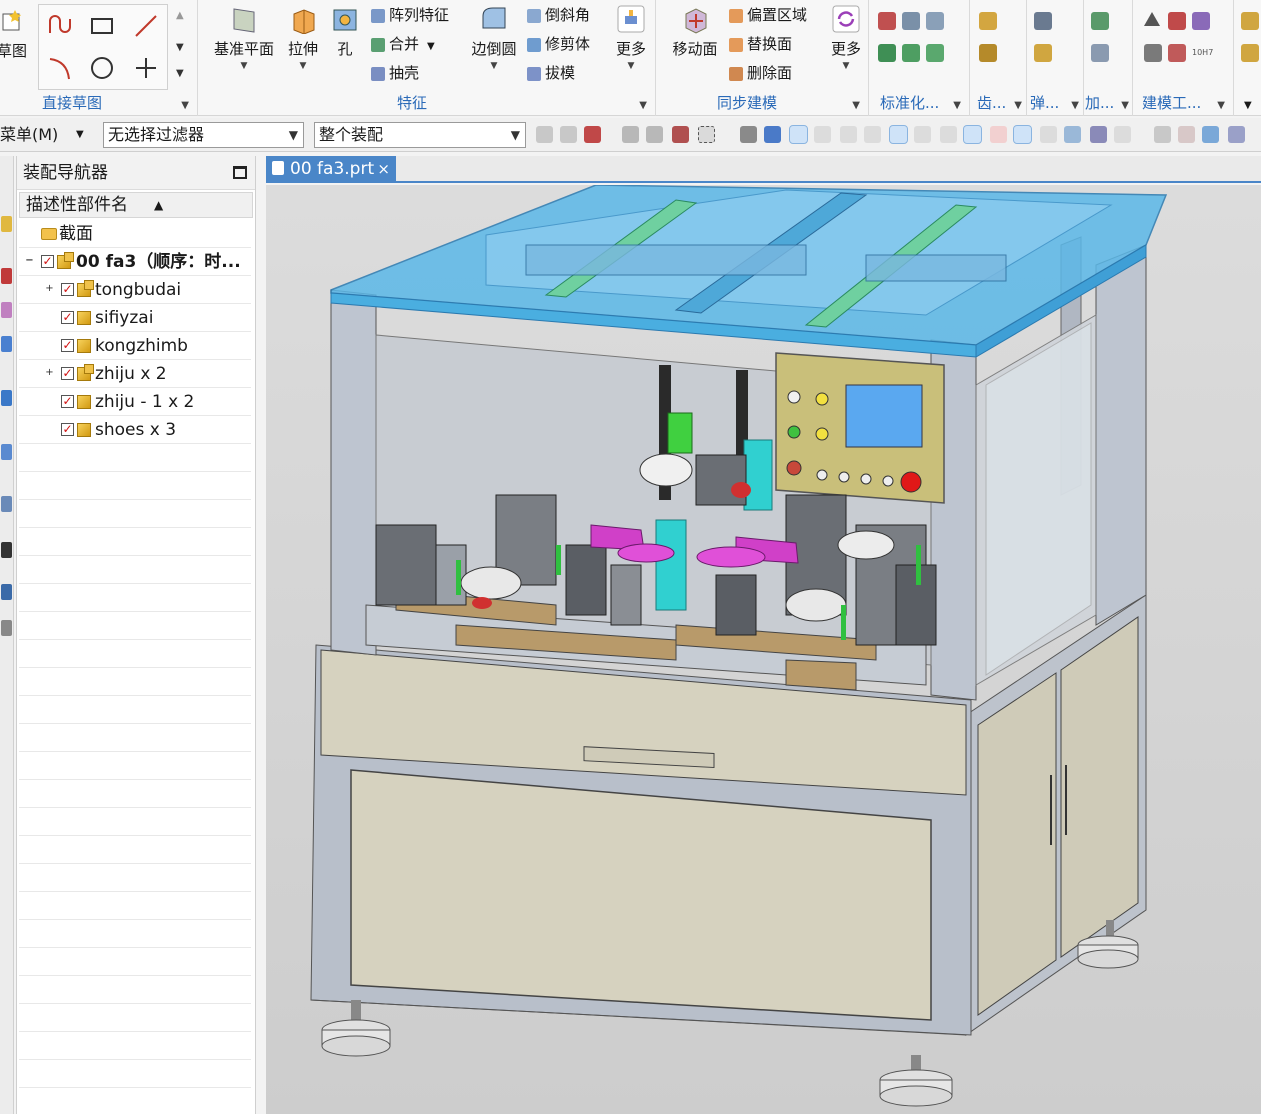  What do you see at coordinates (60, 26) in the screenshot?
I see `profile-icon` at bounding box center [60, 26].